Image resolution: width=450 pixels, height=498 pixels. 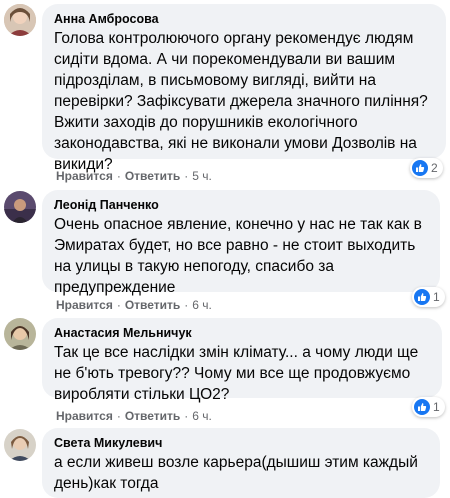 I want to click on comment-time: 5 ч., so click(x=202, y=176).